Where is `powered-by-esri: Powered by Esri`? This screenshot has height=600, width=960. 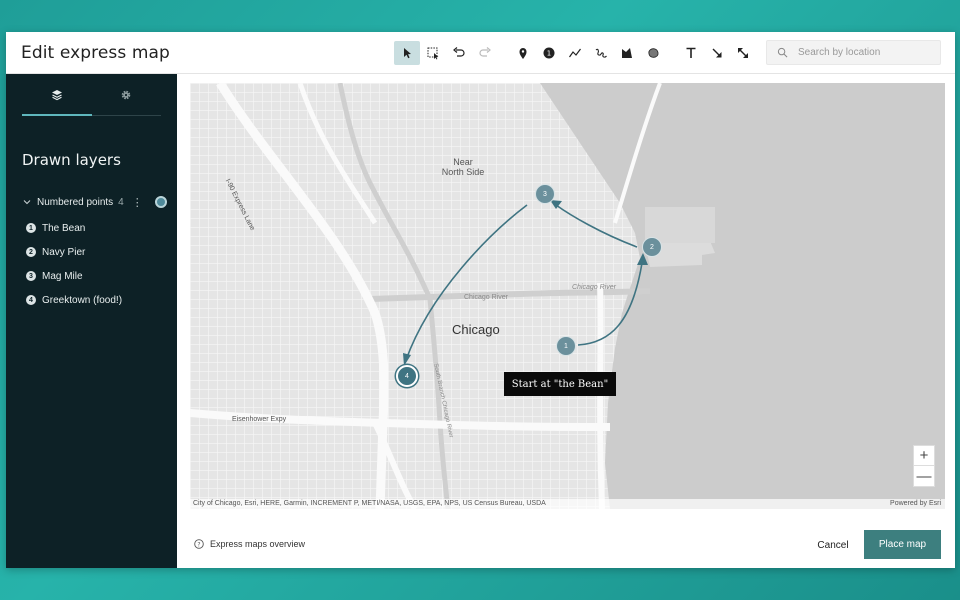 powered-by-esri: Powered by Esri is located at coordinates (915, 504).